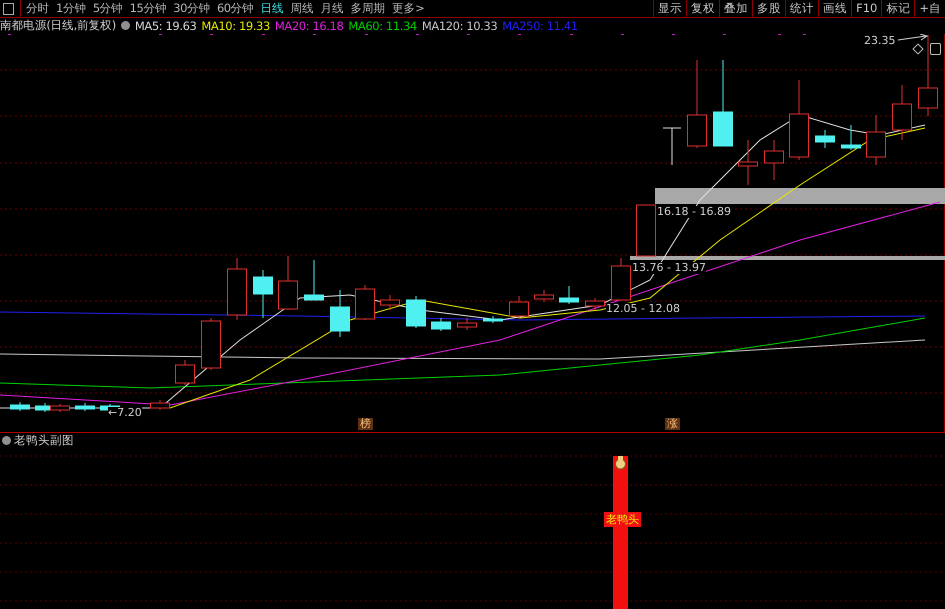 This screenshot has width=945, height=609. Describe the element at coordinates (302, 8) in the screenshot. I see `period-tab: 周线` at that location.